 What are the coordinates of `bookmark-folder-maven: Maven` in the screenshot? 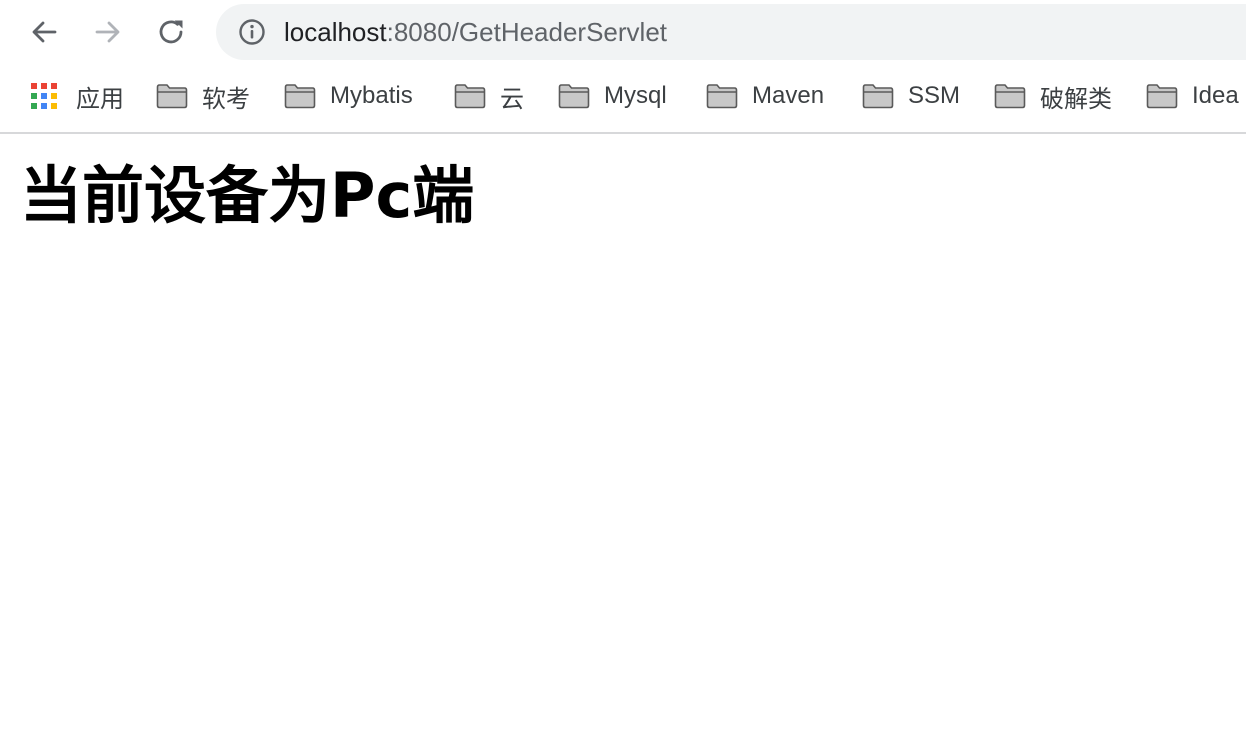 It's located at (765, 96).